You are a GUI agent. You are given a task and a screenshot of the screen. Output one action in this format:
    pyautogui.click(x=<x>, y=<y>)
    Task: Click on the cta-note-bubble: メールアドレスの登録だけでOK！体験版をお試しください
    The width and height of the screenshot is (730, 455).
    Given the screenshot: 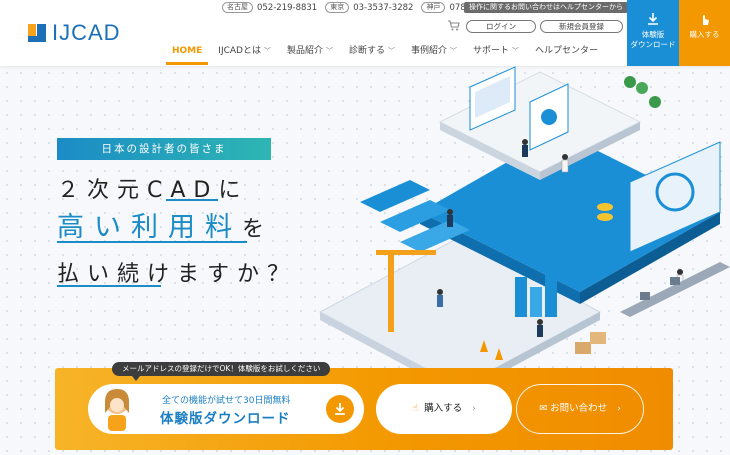 What is the action you would take?
    pyautogui.click(x=221, y=371)
    